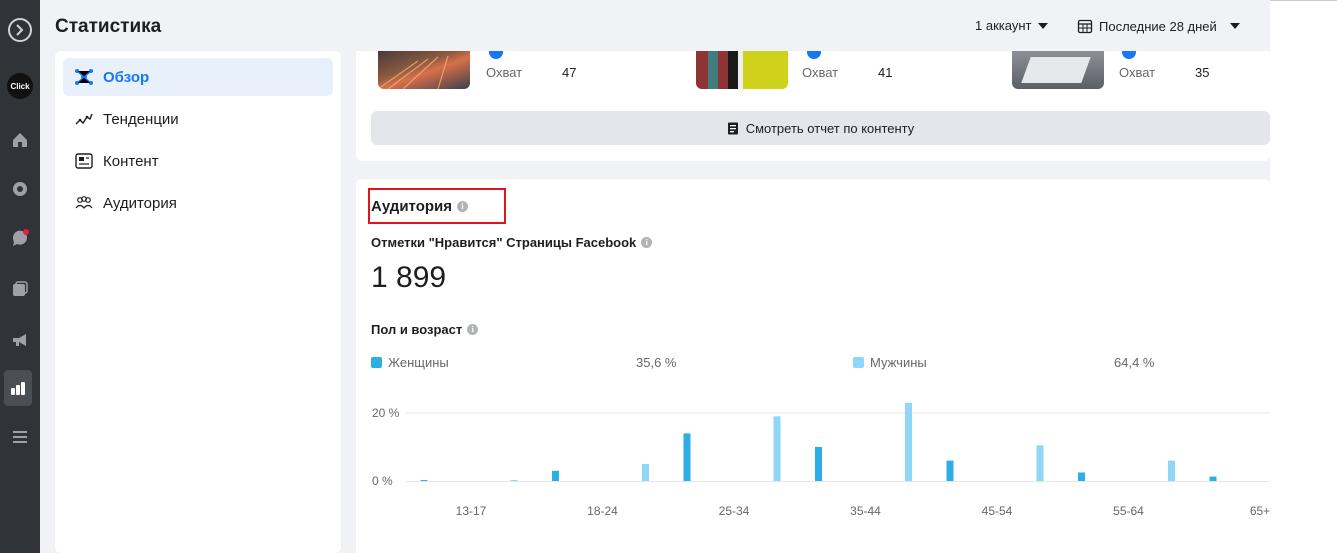 The width and height of the screenshot is (1337, 553). What do you see at coordinates (198, 77) in the screenshot?
I see `sidebar-item-overview: Обзор` at bounding box center [198, 77].